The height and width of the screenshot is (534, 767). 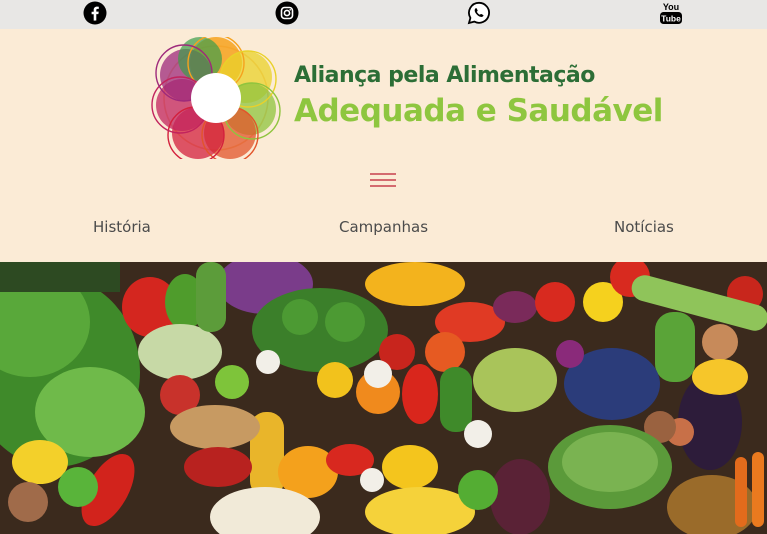 I want to click on brand-title-line2: Adequada e Saudável, so click(x=478, y=111).